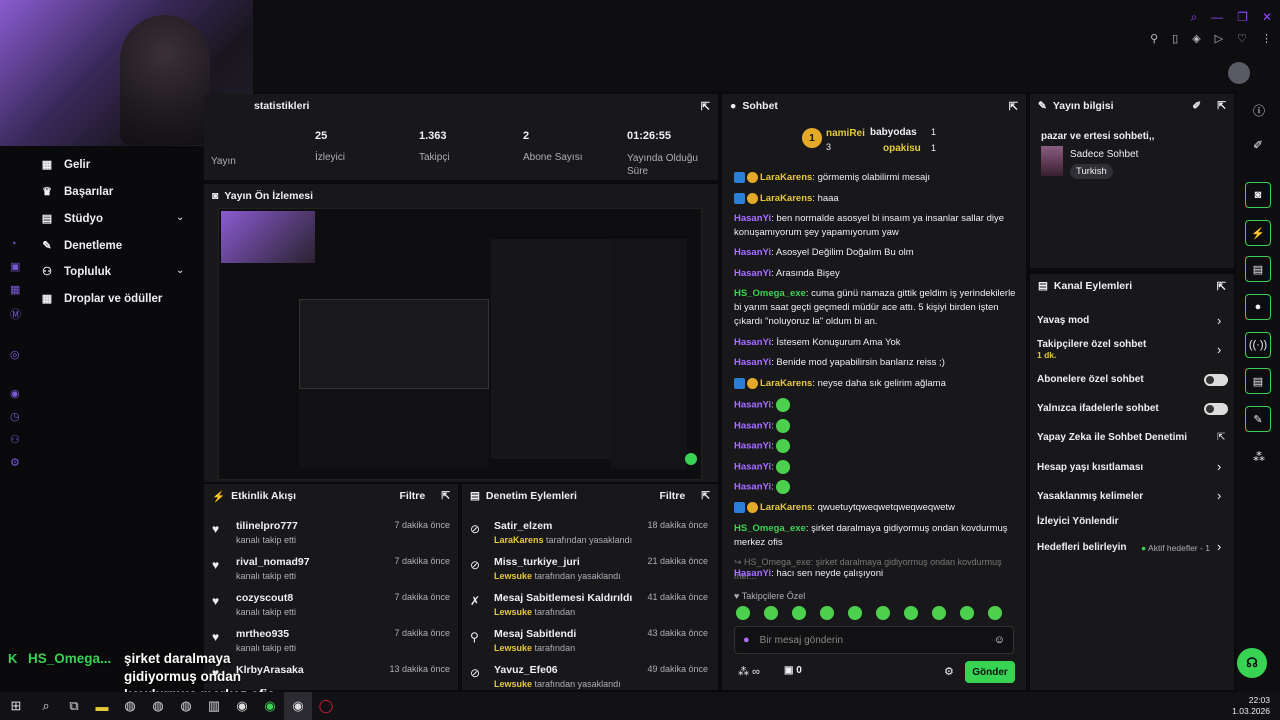 This screenshot has width=1280, height=720. I want to click on info-icon: ⓘ, so click(1259, 110).